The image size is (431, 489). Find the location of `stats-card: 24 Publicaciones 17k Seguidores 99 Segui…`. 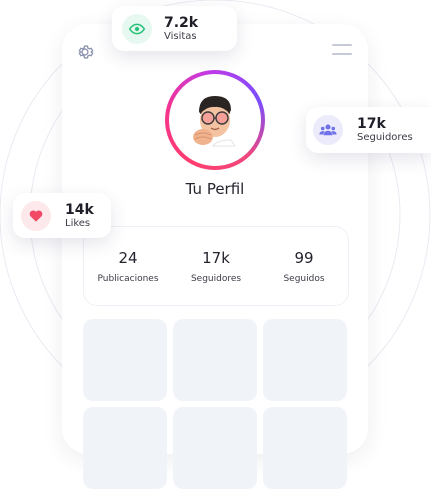

stats-card: 24 Publicaciones 17k Seguidores 99 Segui… is located at coordinates (216, 266).